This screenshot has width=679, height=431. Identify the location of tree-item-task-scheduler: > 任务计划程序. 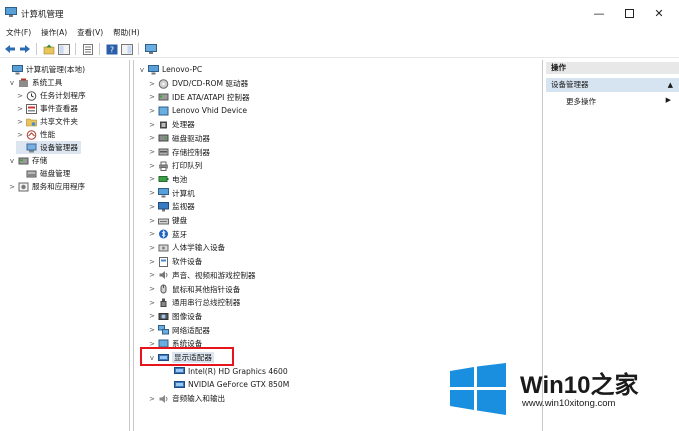
(51, 95).